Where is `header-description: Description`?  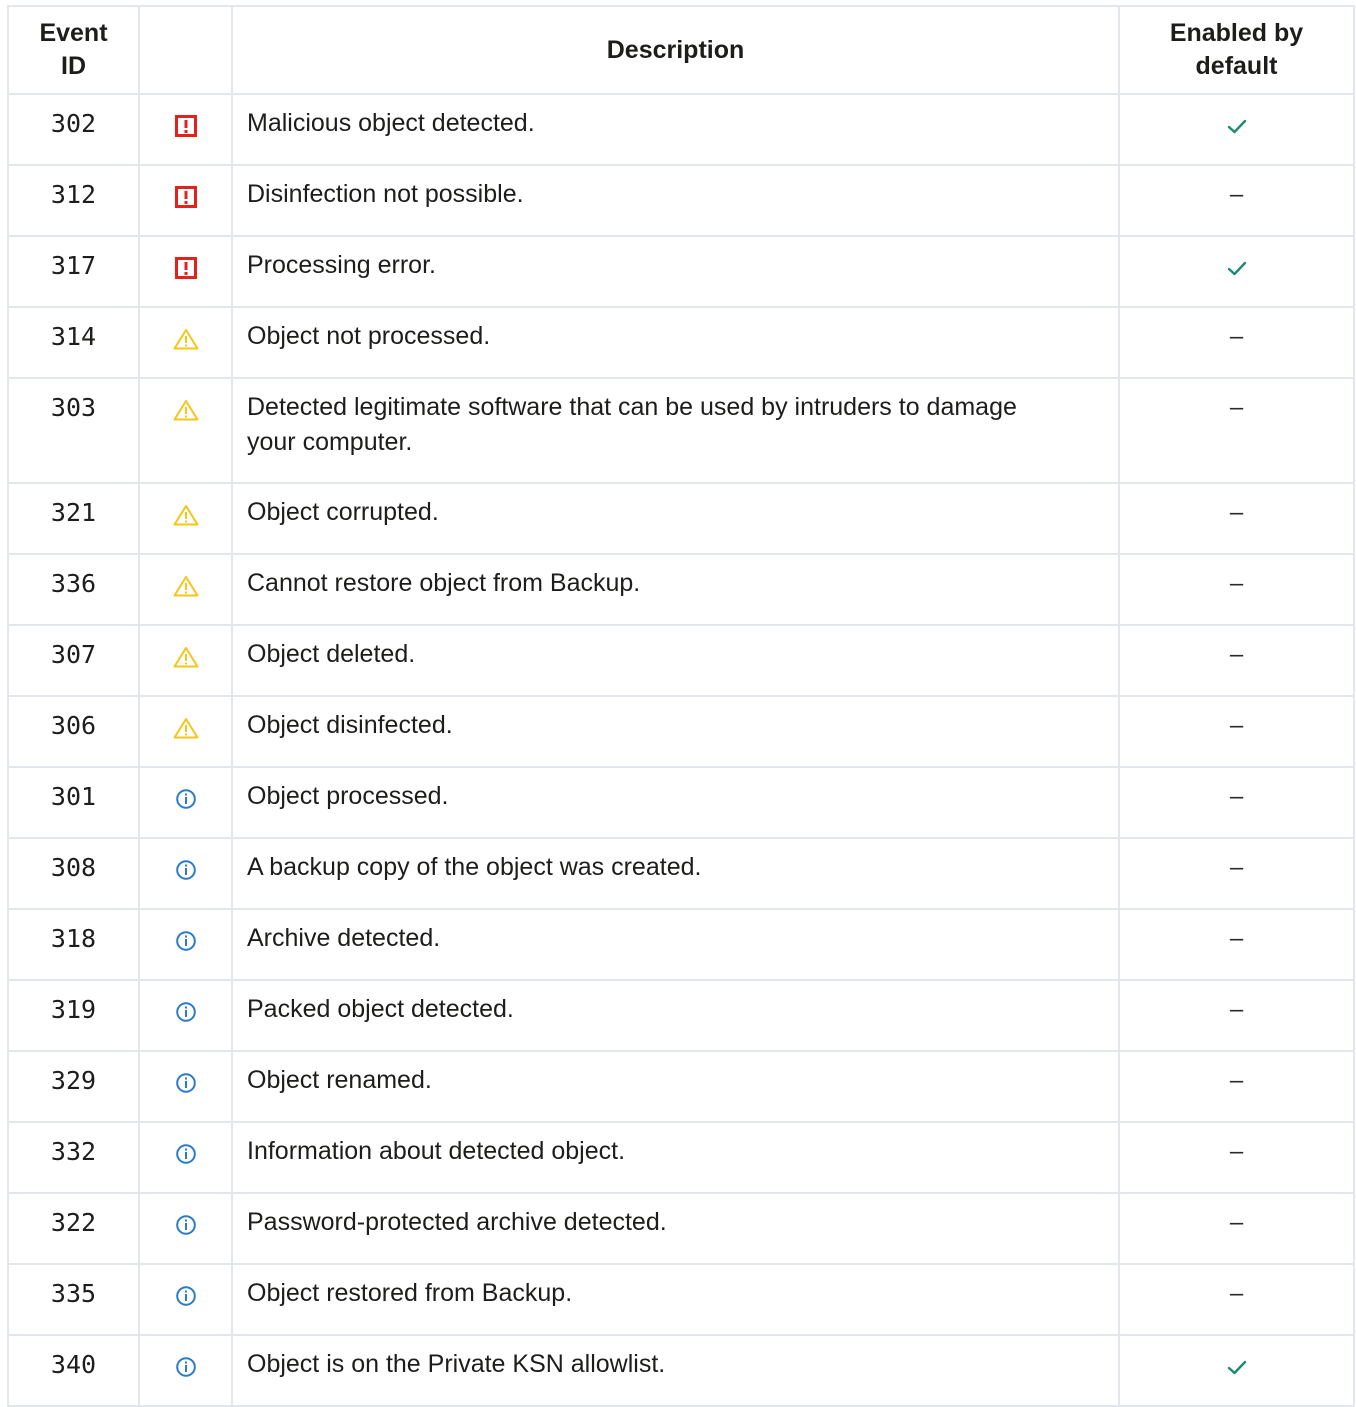
header-description: Description is located at coordinates (675, 50).